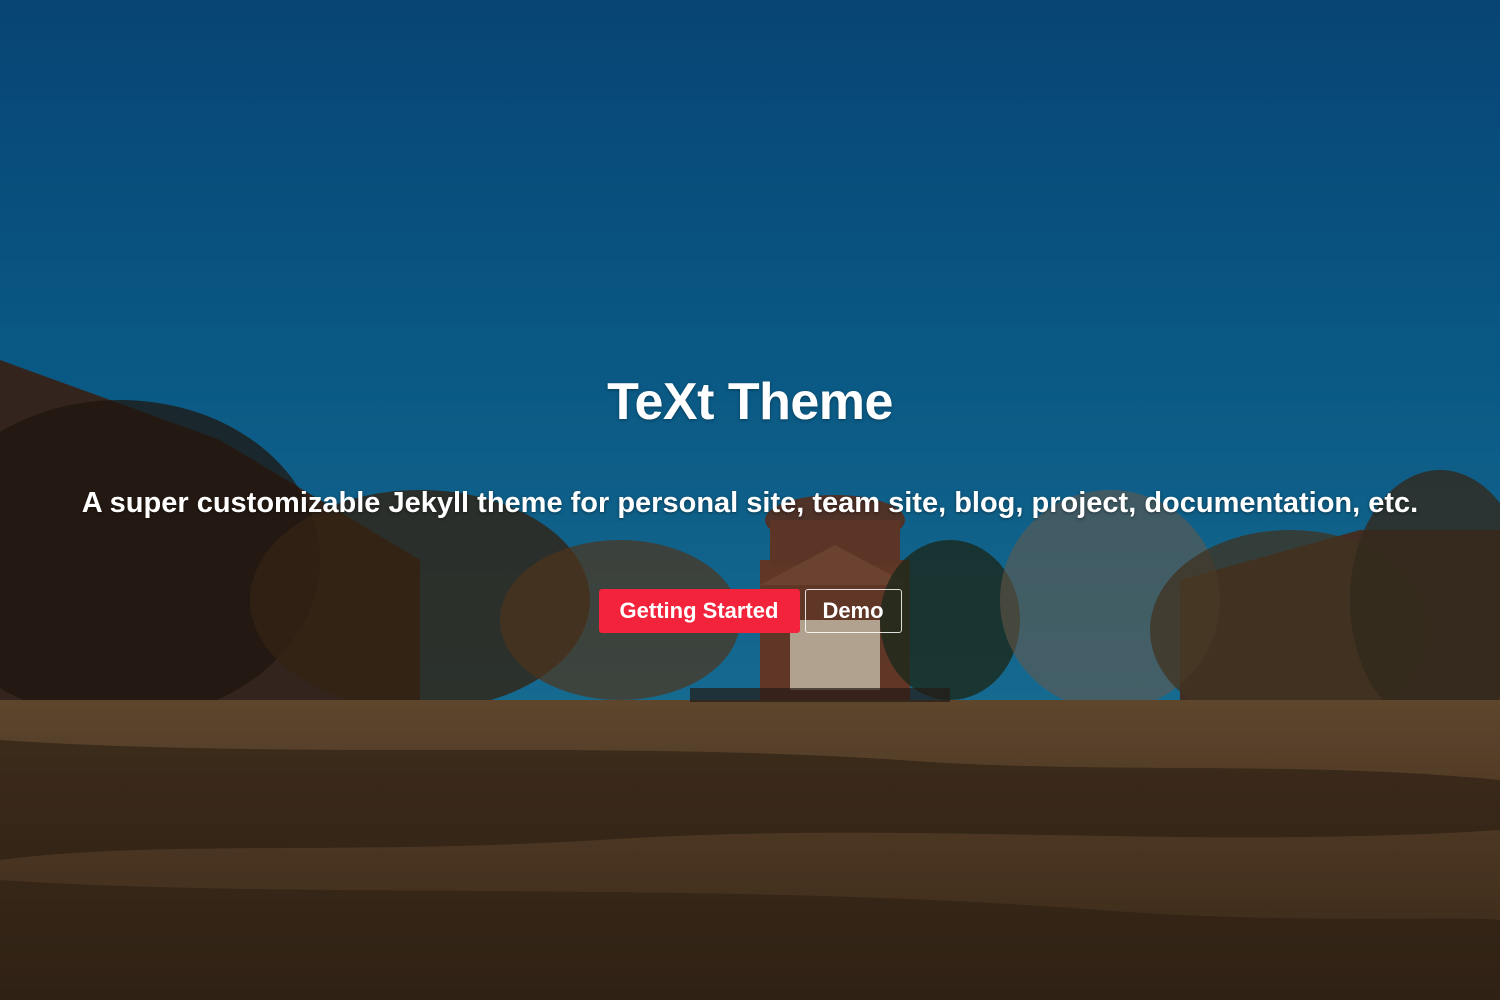 The image size is (1500, 1000). Describe the element at coordinates (750, 402) in the screenshot. I see `page-title: TeXt Theme` at that location.